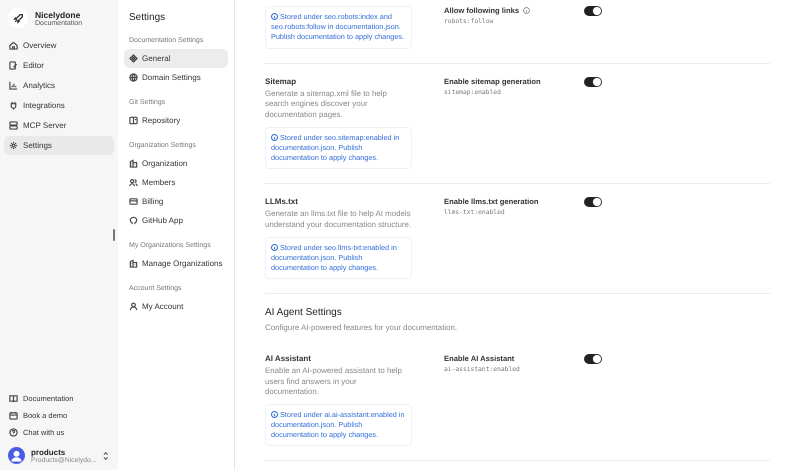 This screenshot has height=470, width=800. Describe the element at coordinates (133, 182) in the screenshot. I see `people-icon` at that location.